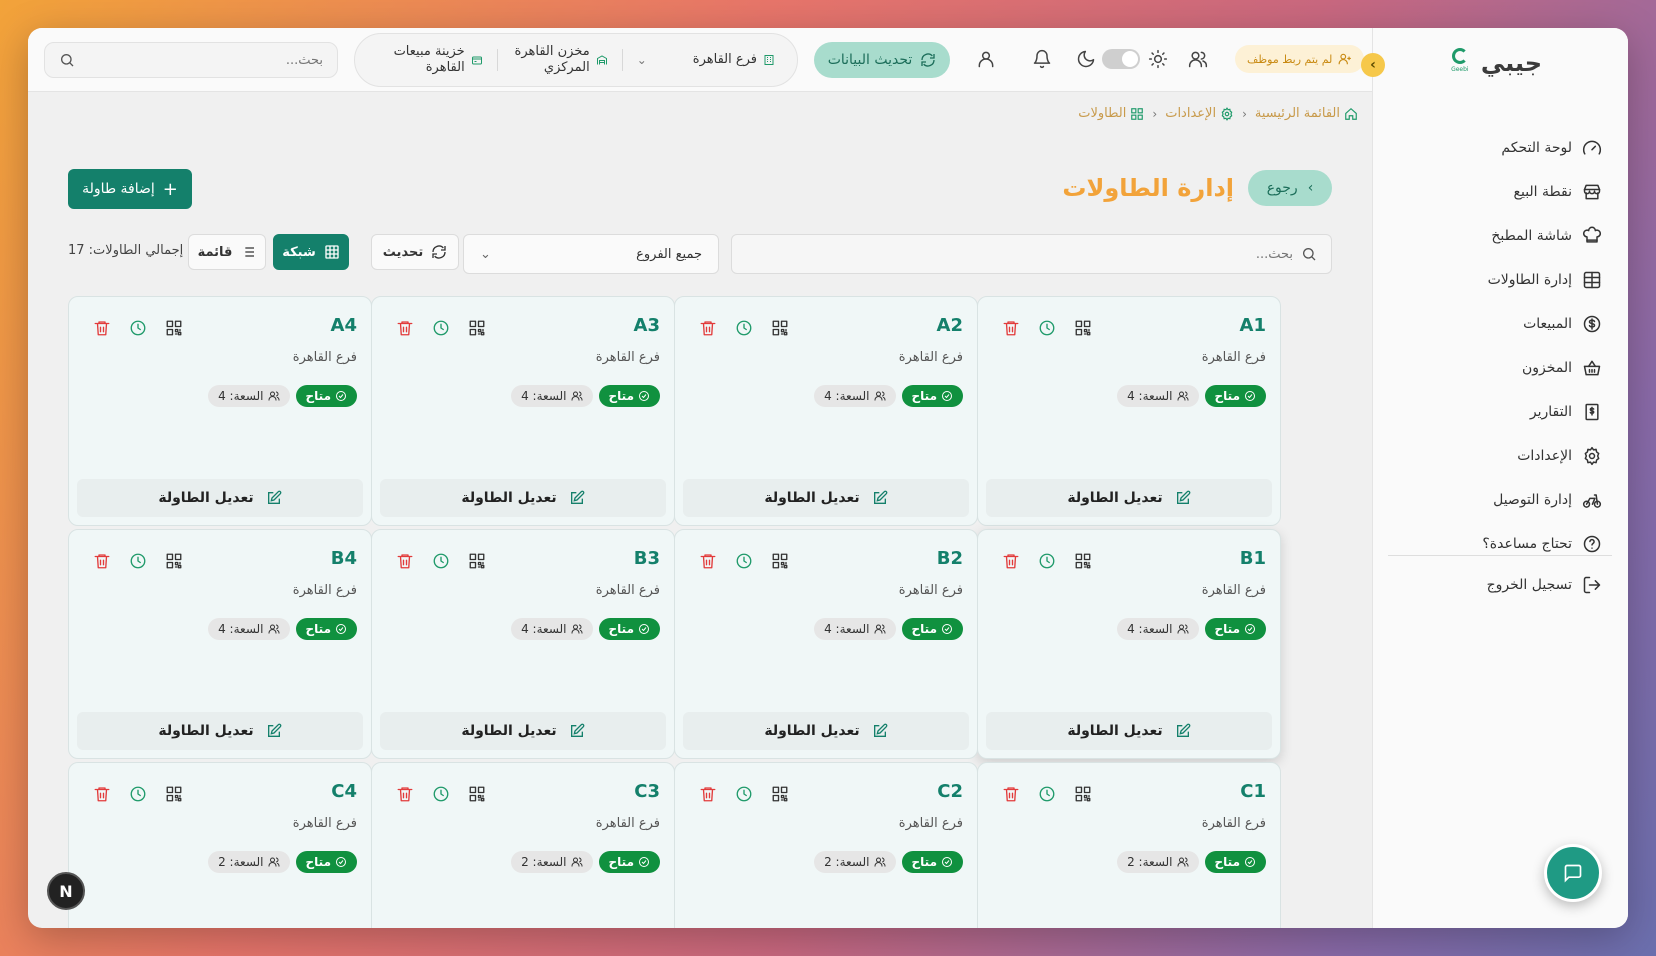 This screenshot has height=956, width=1656. Describe the element at coordinates (1492, 236) in the screenshot. I see `sidebar-item-kitchen: شاشة المطبخ` at that location.